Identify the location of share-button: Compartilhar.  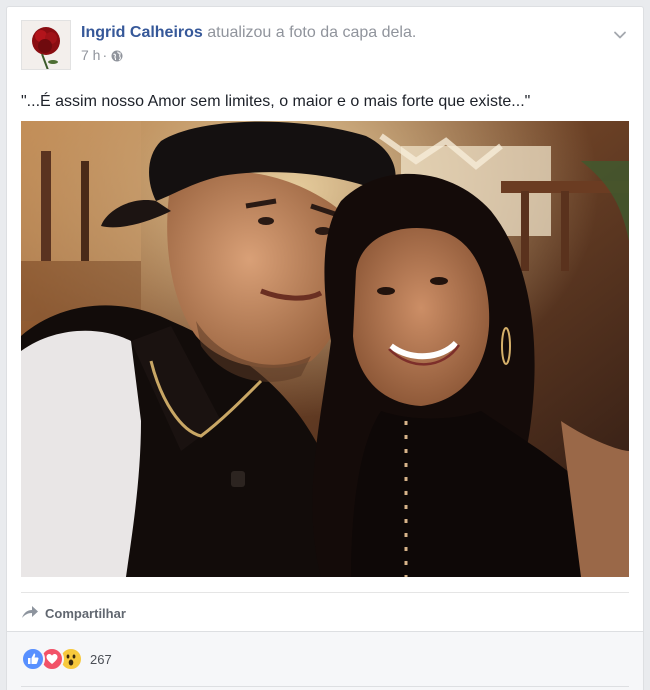
(73, 613).